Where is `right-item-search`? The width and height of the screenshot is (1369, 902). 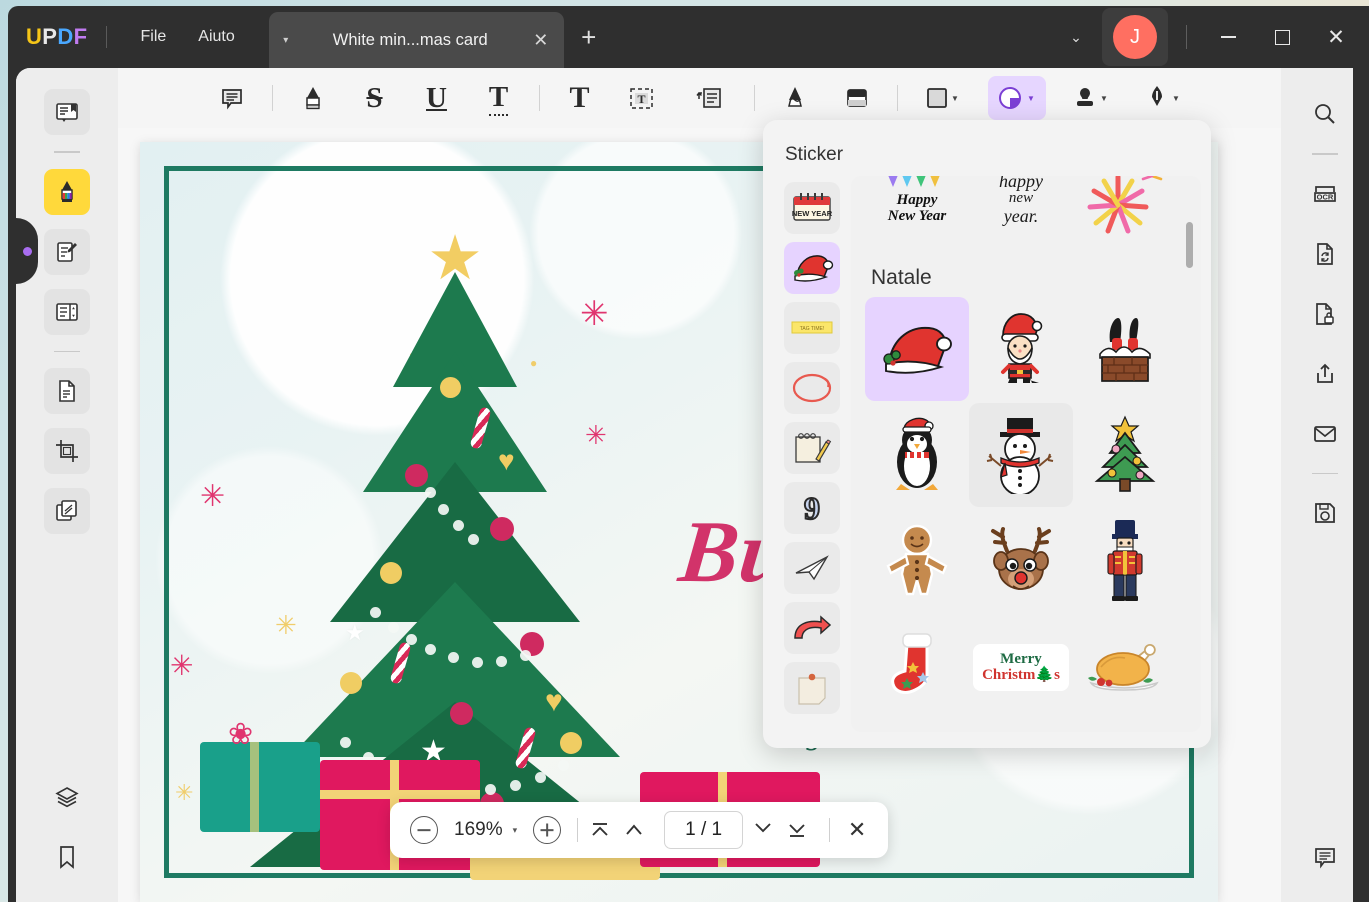 right-item-search is located at coordinates (1325, 114).